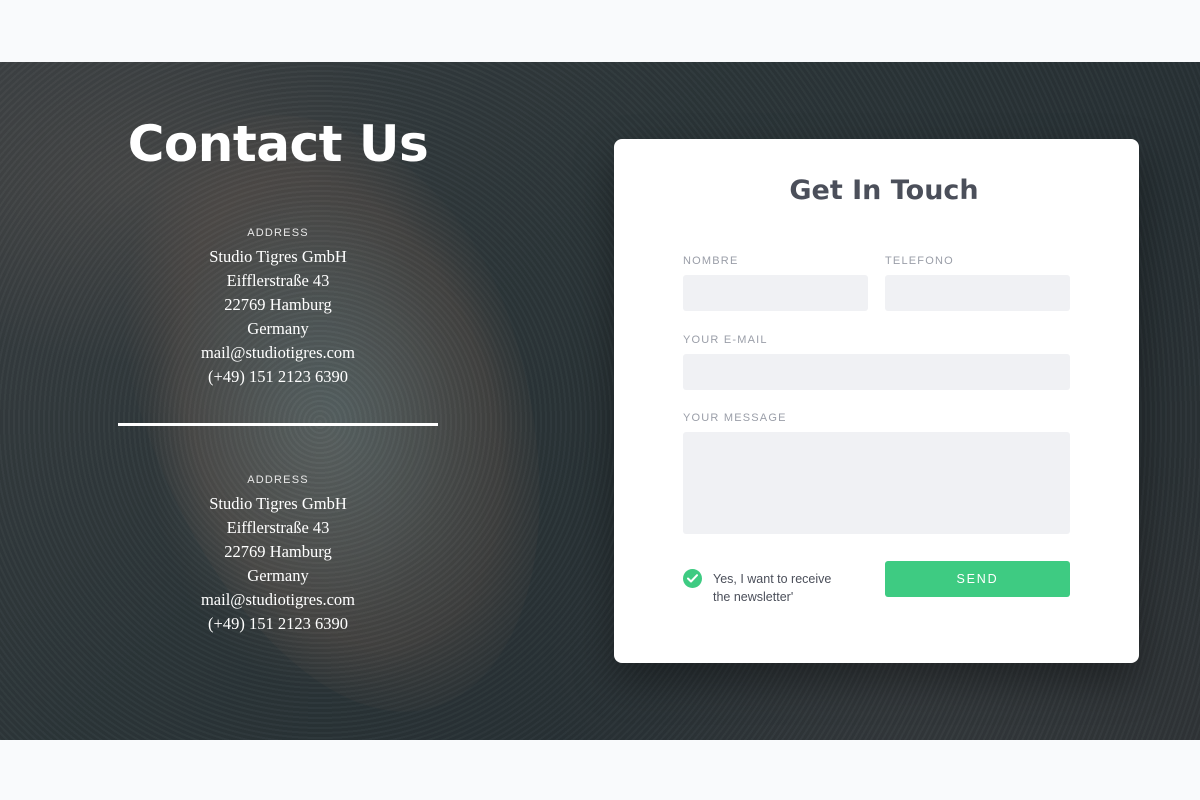  What do you see at coordinates (735, 418) in the screenshot?
I see `message-label: YOUR MESSAGE` at bounding box center [735, 418].